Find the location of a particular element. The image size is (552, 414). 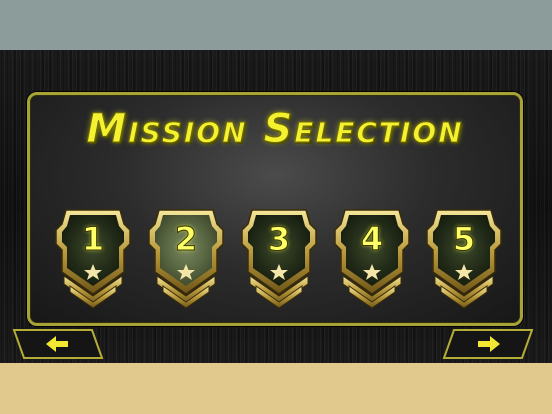

mission-badge-2: 2 is located at coordinates (186, 258).